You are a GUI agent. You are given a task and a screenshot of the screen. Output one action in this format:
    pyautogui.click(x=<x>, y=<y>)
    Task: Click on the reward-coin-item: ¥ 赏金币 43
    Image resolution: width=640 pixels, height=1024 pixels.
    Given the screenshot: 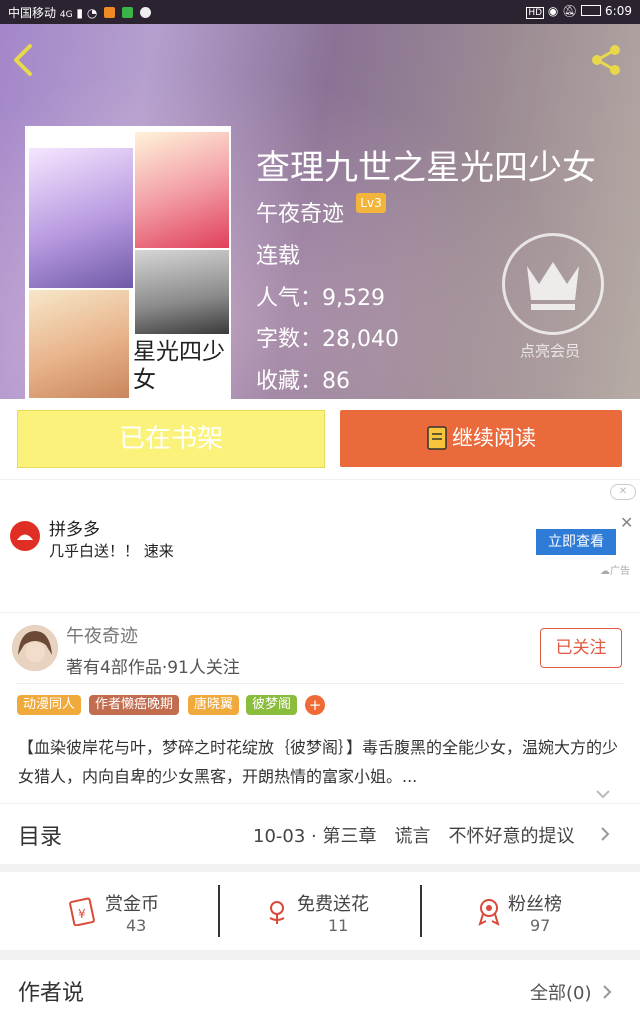 What is the action you would take?
    pyautogui.click(x=120, y=911)
    